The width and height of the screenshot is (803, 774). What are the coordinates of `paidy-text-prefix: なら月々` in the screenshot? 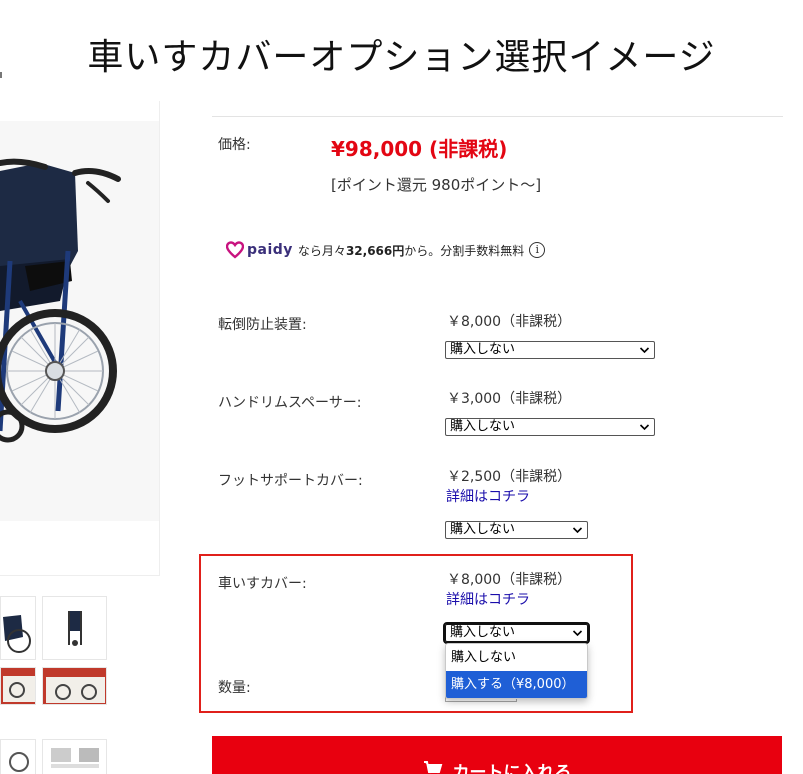 It's located at (321, 250).